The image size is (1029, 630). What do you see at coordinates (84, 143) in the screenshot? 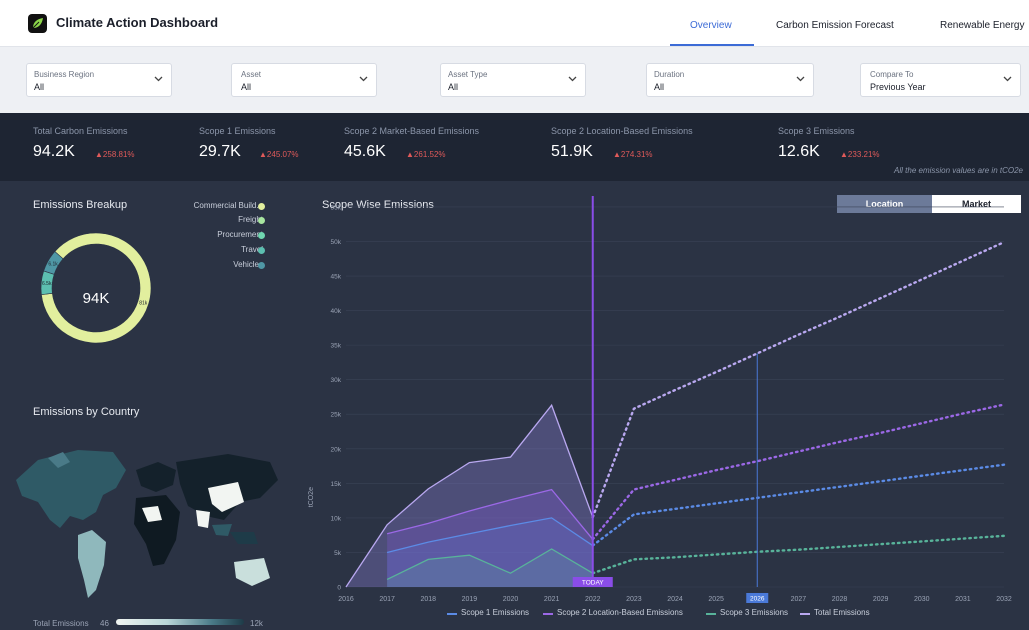
I see `kpi-total-emissions: Total Carbon Emissions 94.2K ▲258.81%` at bounding box center [84, 143].